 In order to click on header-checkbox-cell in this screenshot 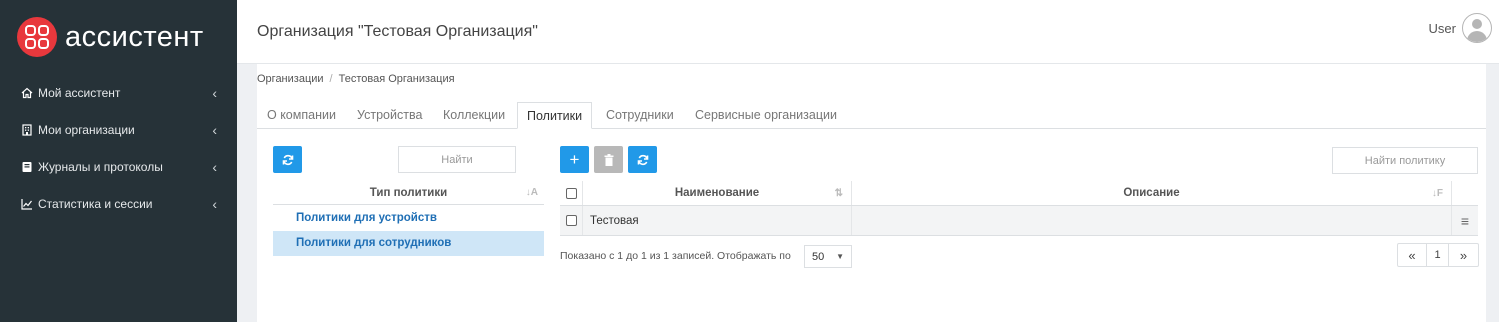, I will do `click(571, 193)`.